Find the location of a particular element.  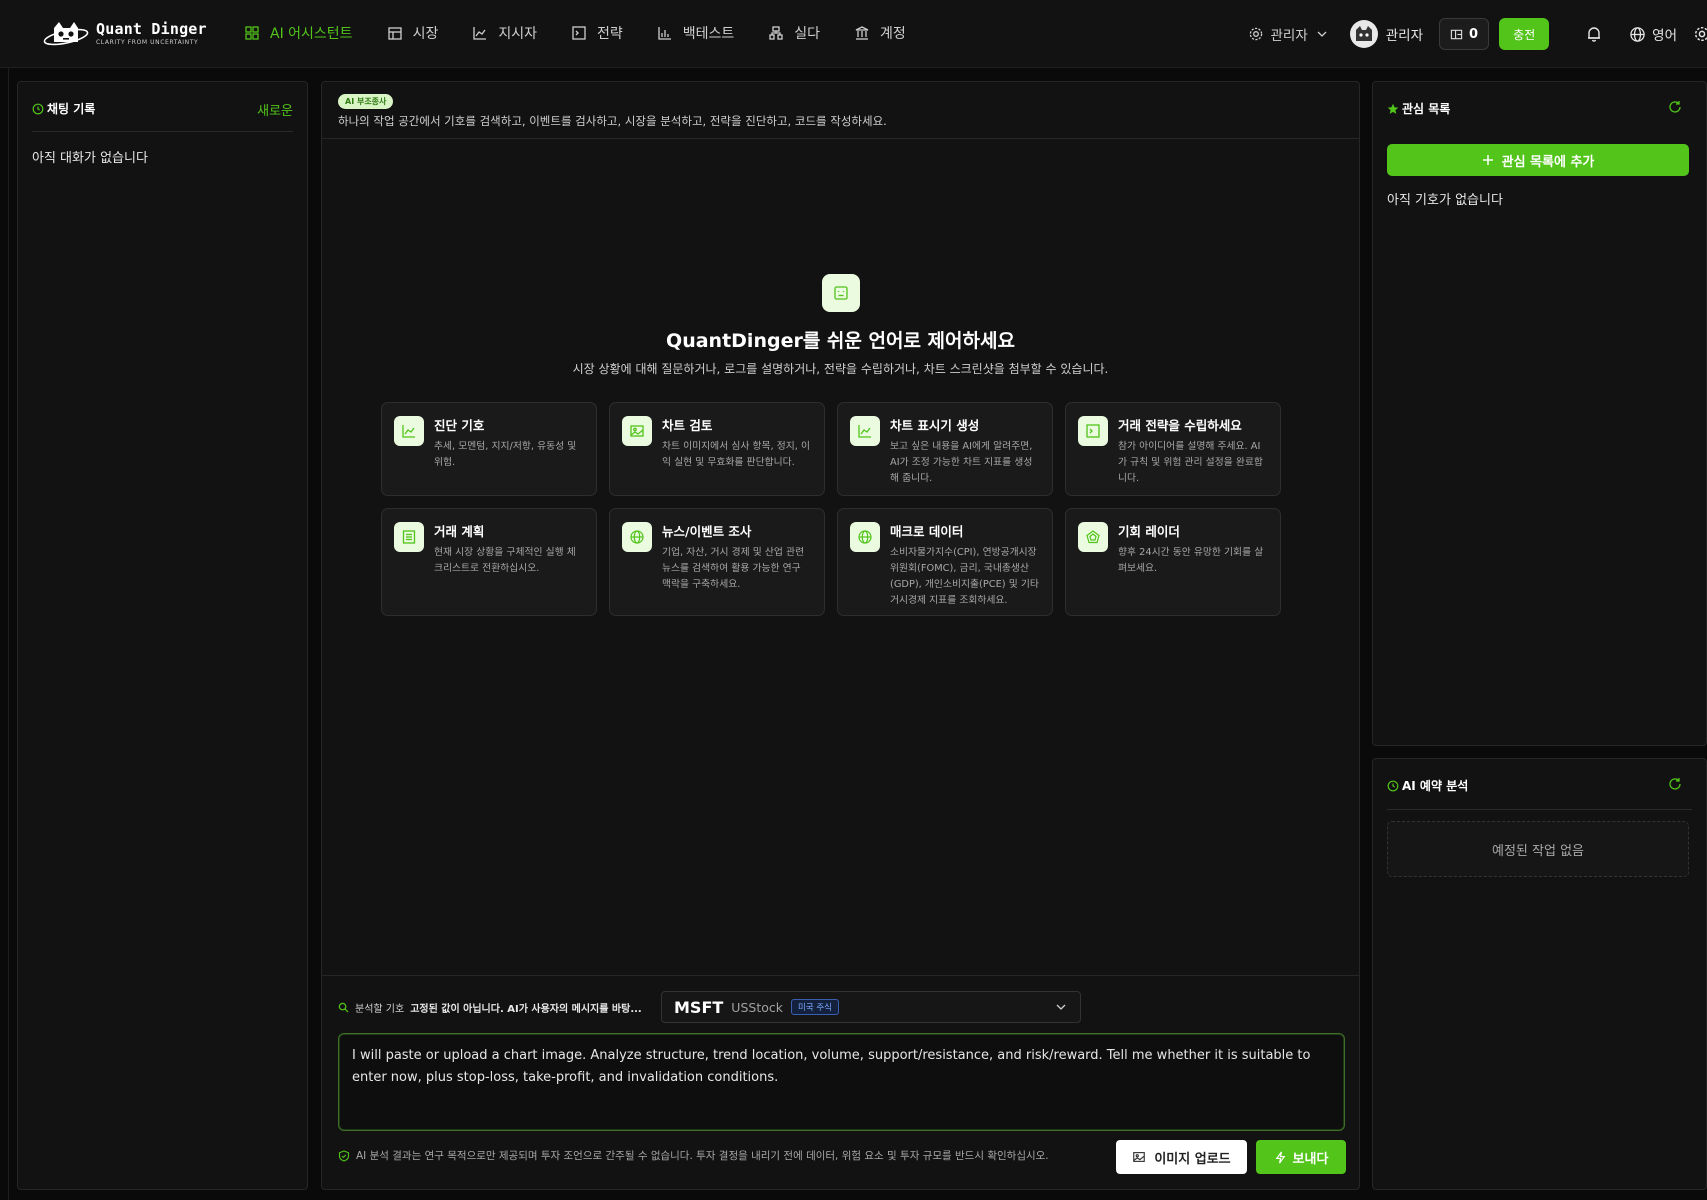

card-desc: 차트 이미지에서 심사 항목, 정지, 이익 실현 및 무효화를 판단합니다. is located at coordinates (736, 454).